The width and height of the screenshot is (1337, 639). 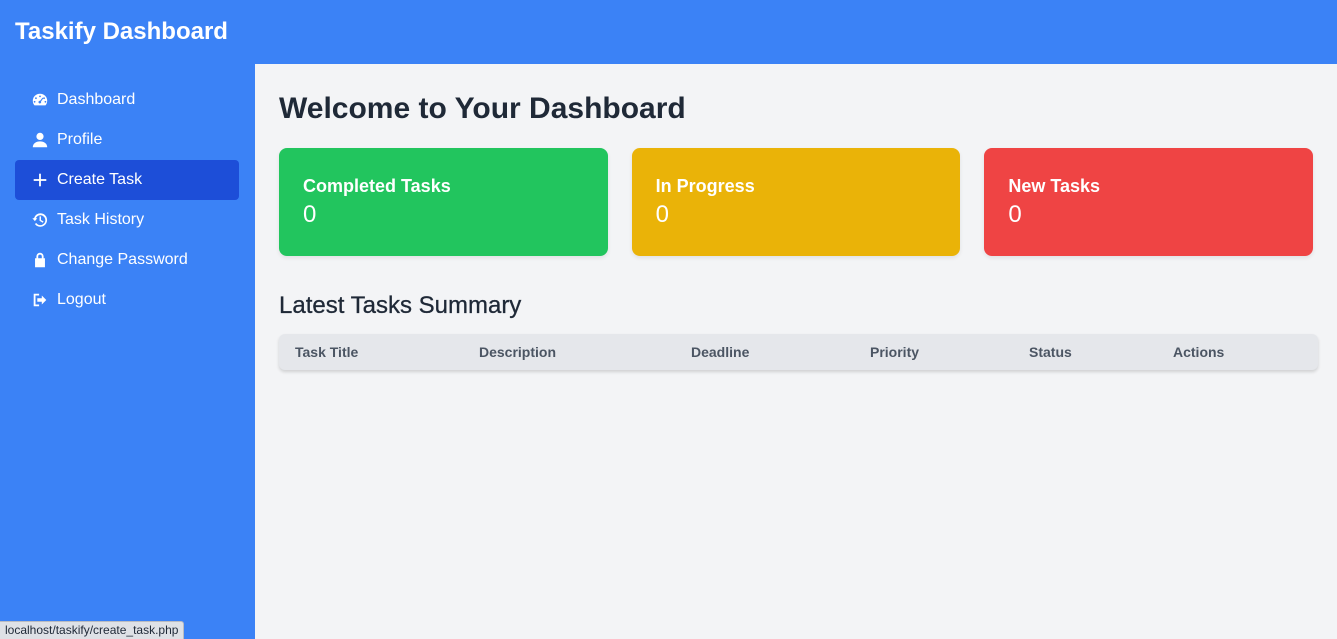 I want to click on completed-tasks-card: Completed Tasks 0, so click(x=443, y=202).